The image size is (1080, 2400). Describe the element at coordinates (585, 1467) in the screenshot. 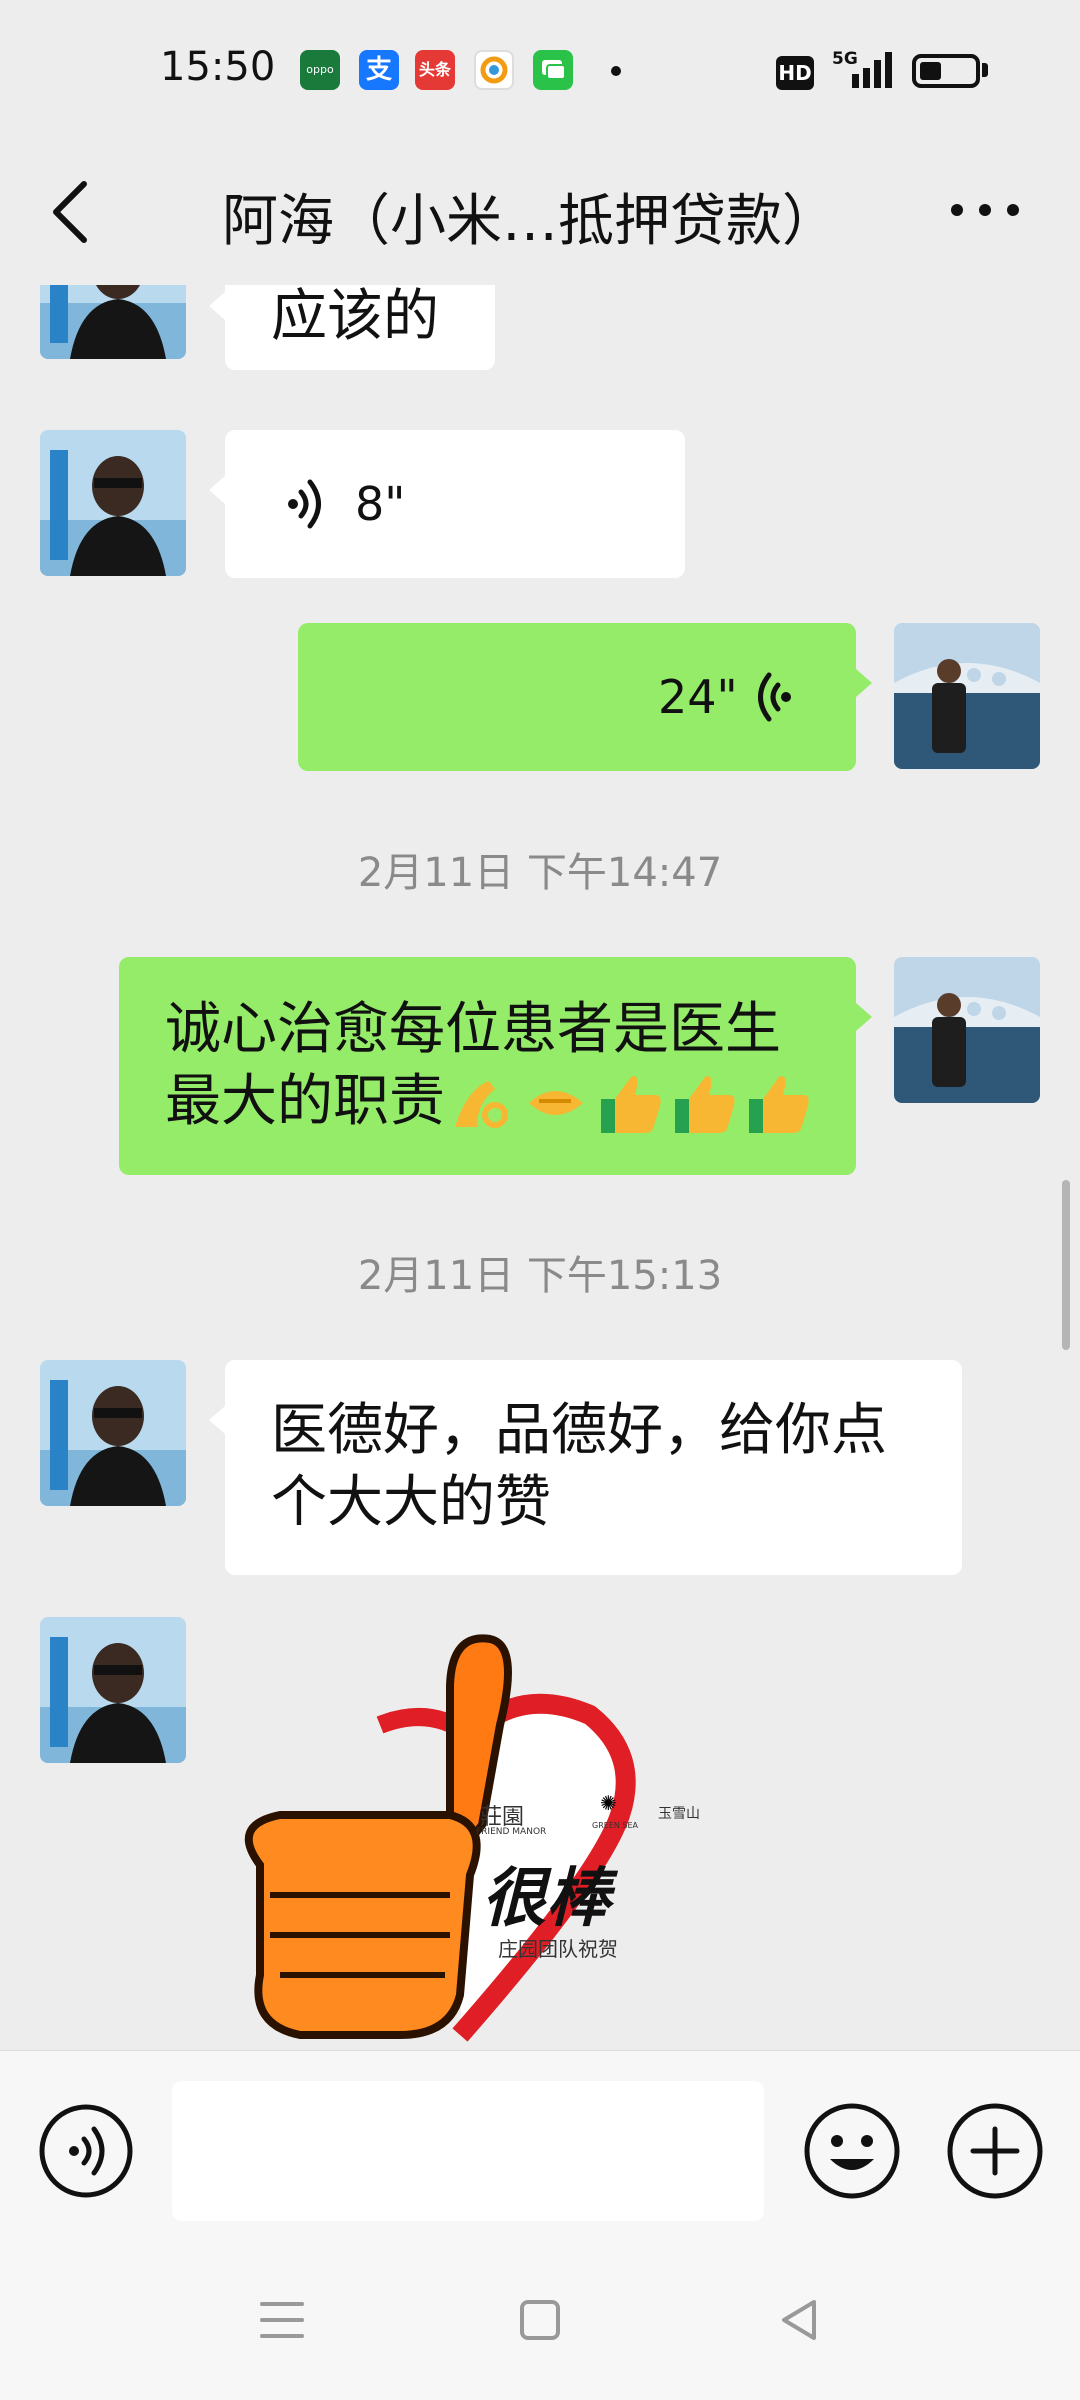

I see `message-bubble-incoming: 医德好，品德好，给你点 个大大的赞` at that location.